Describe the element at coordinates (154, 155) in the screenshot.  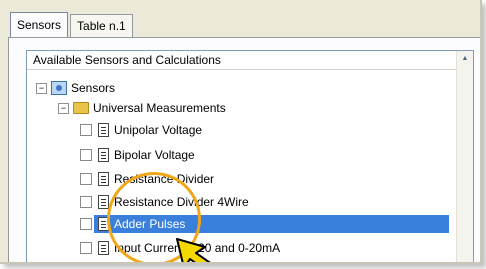
I see `tree-label: Bipolar Voltage` at that location.